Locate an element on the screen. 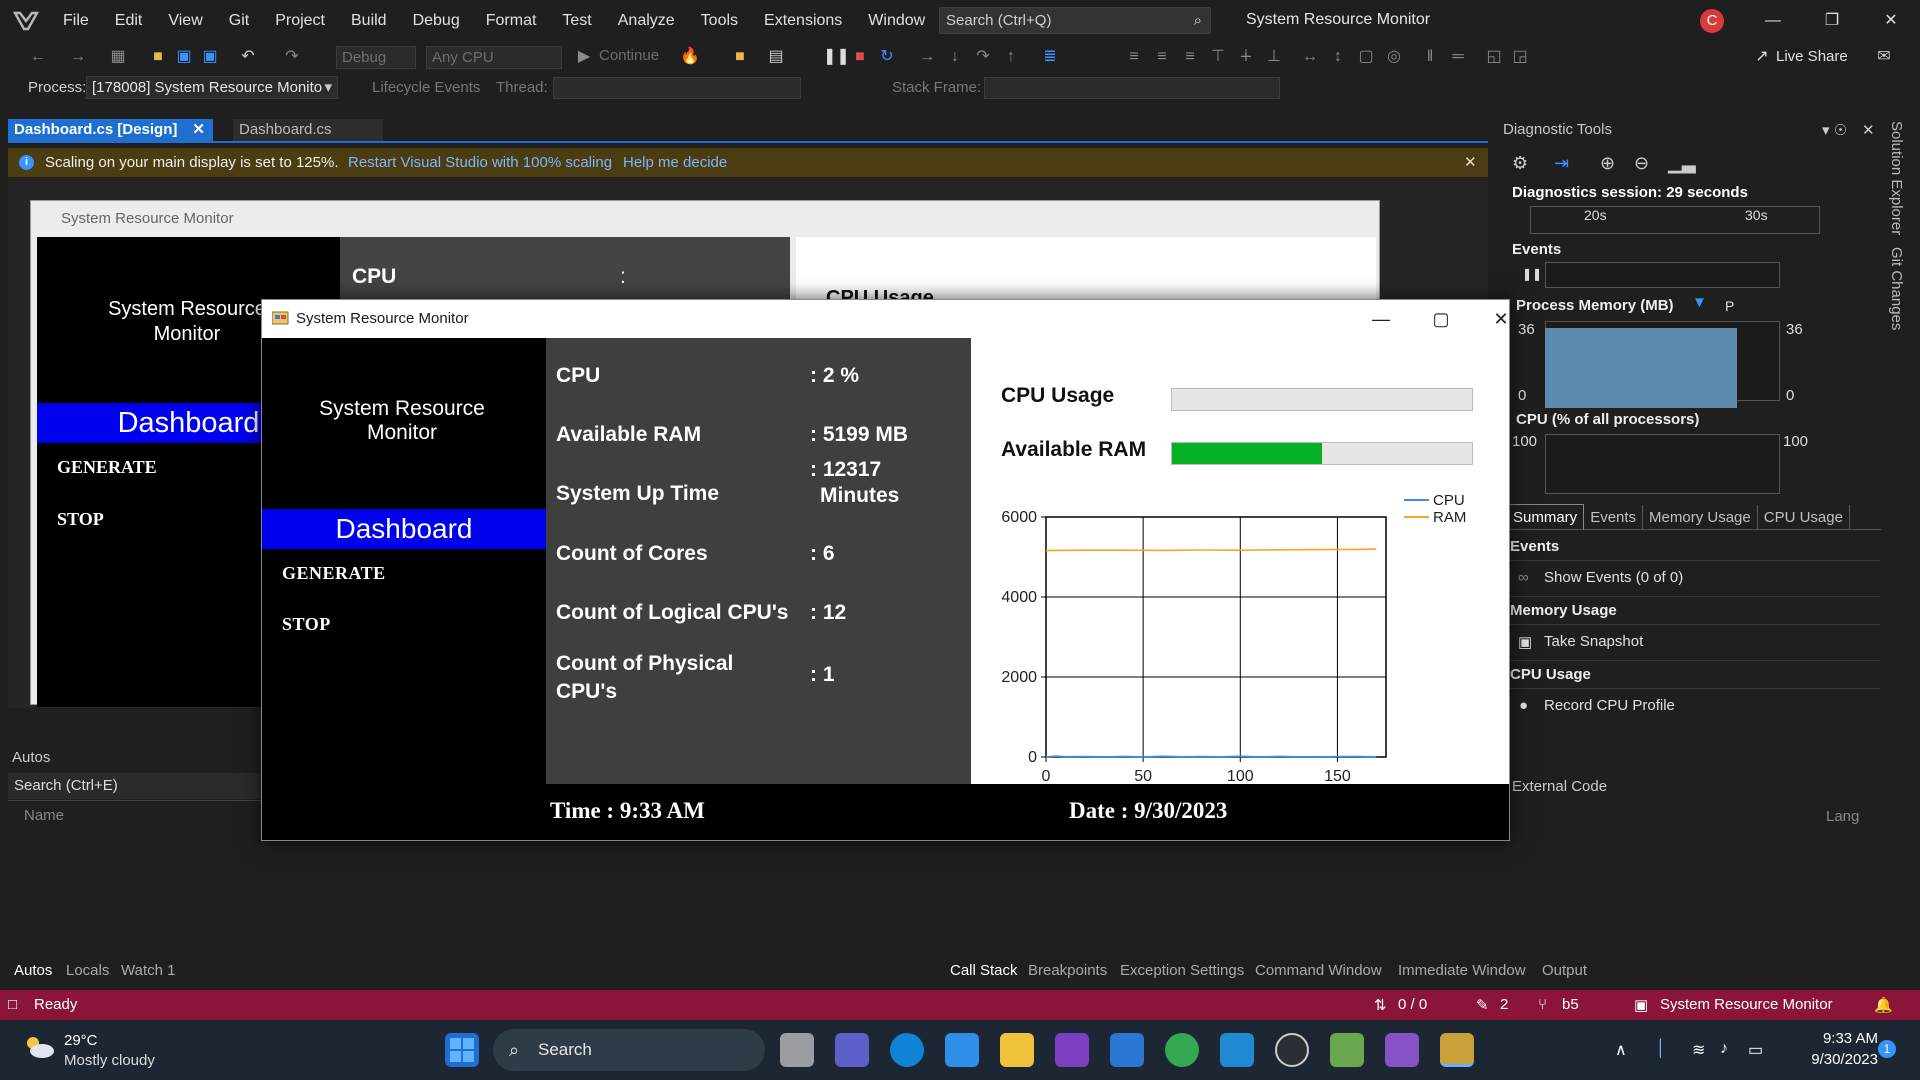 The image size is (1920, 1080). menu-test: Test is located at coordinates (576, 21).